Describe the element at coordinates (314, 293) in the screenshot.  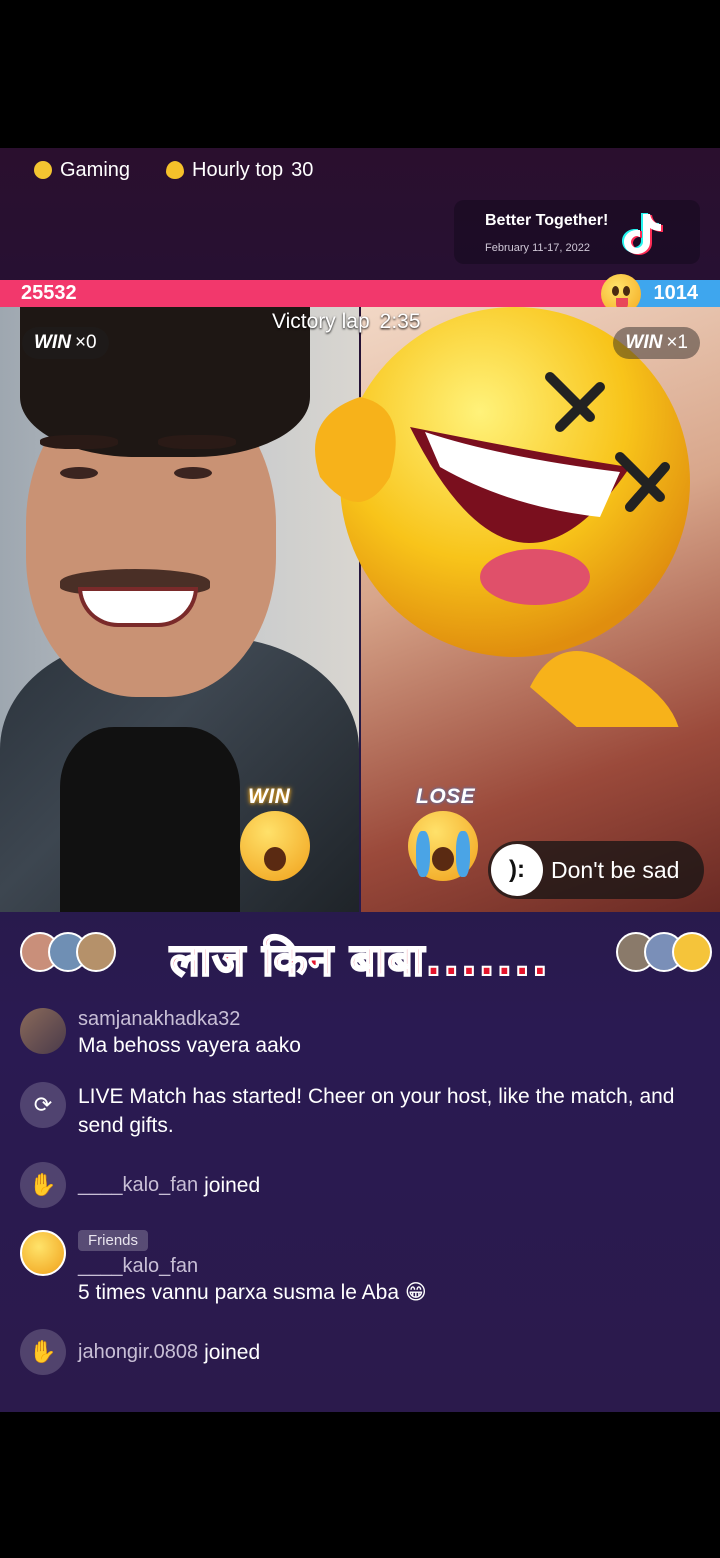
I see `left-score-fill` at that location.